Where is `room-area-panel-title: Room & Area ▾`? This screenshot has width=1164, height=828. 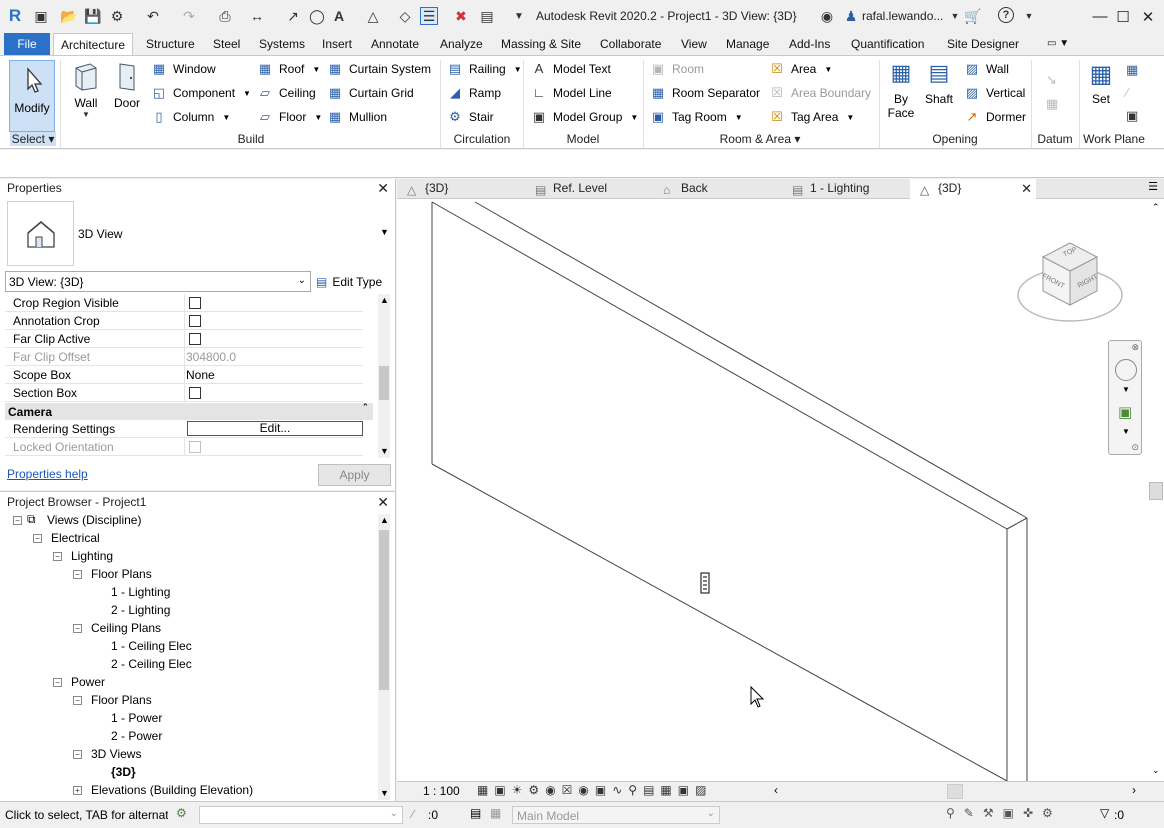
room-area-panel-title: Room & Area ▾ is located at coordinates (760, 139).